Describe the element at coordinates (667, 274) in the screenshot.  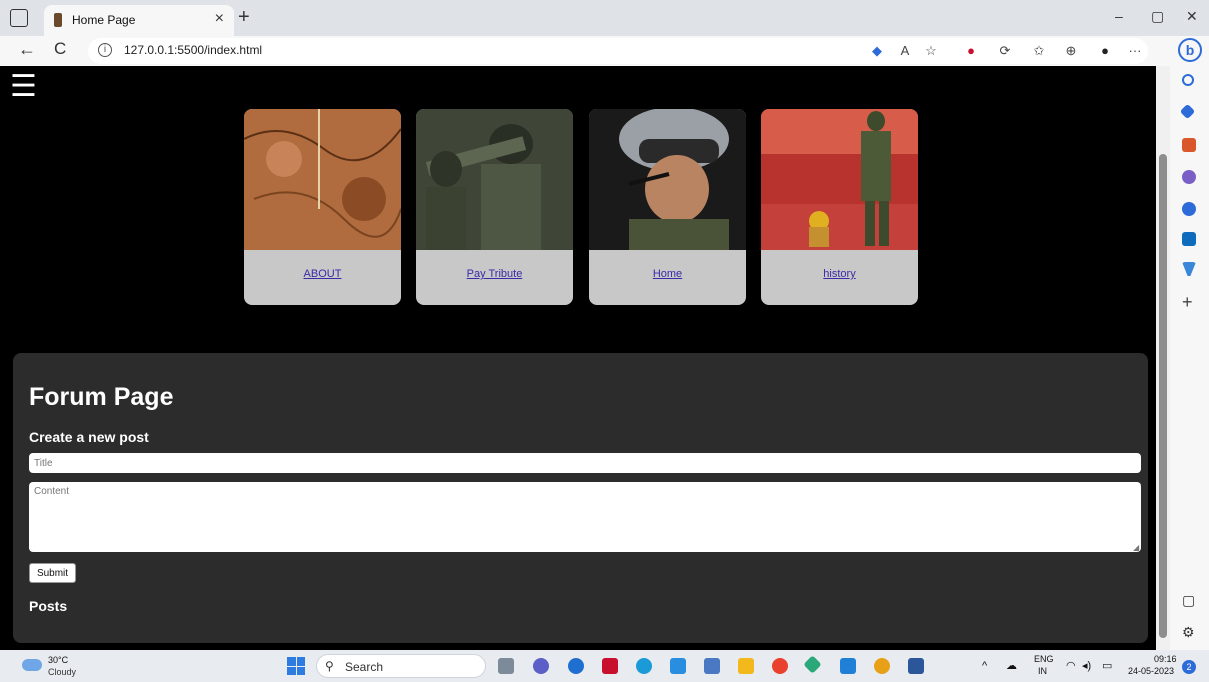
I see `card-home-link: Home` at that location.